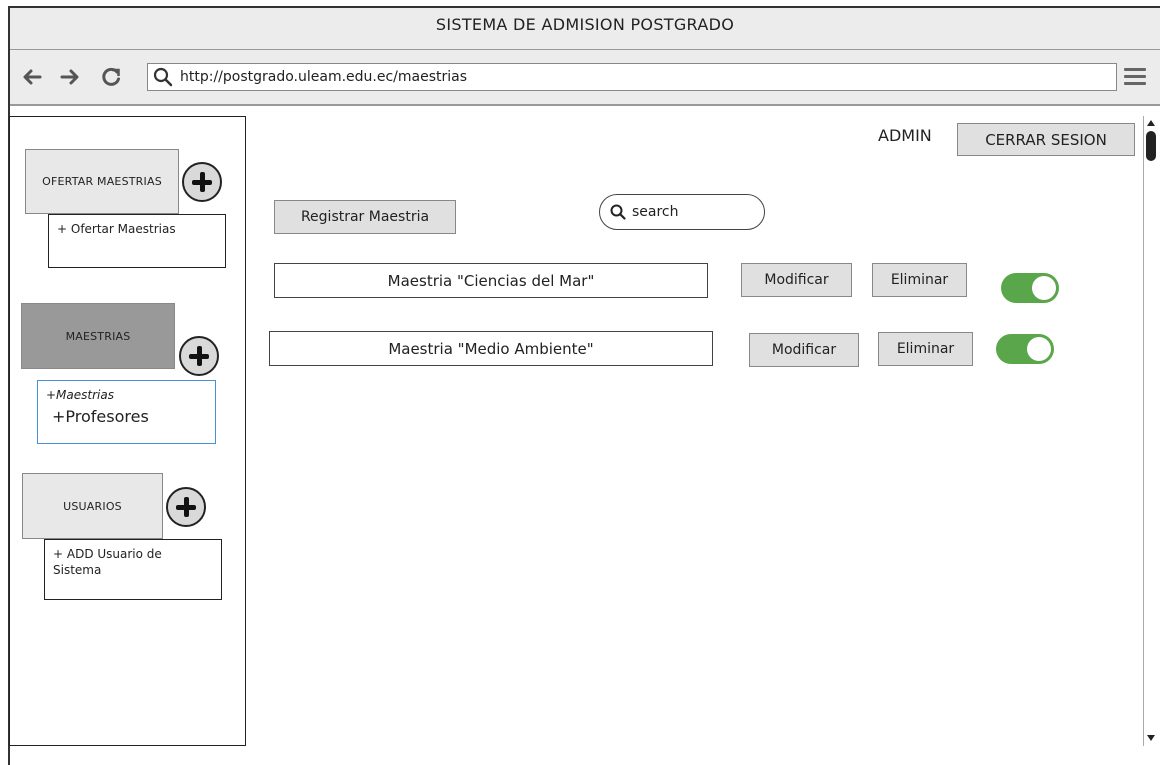 The width and height of the screenshot is (1160, 765). What do you see at coordinates (491, 348) in the screenshot?
I see `maestria-name-field: Maestria "Medio Ambiente"` at bounding box center [491, 348].